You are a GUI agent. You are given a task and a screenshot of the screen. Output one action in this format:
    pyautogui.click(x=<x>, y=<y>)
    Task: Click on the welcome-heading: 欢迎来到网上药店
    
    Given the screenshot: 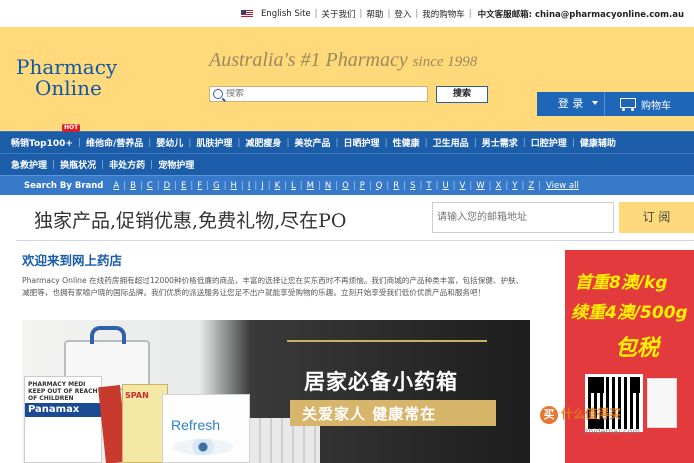 What is the action you would take?
    pyautogui.click(x=72, y=260)
    